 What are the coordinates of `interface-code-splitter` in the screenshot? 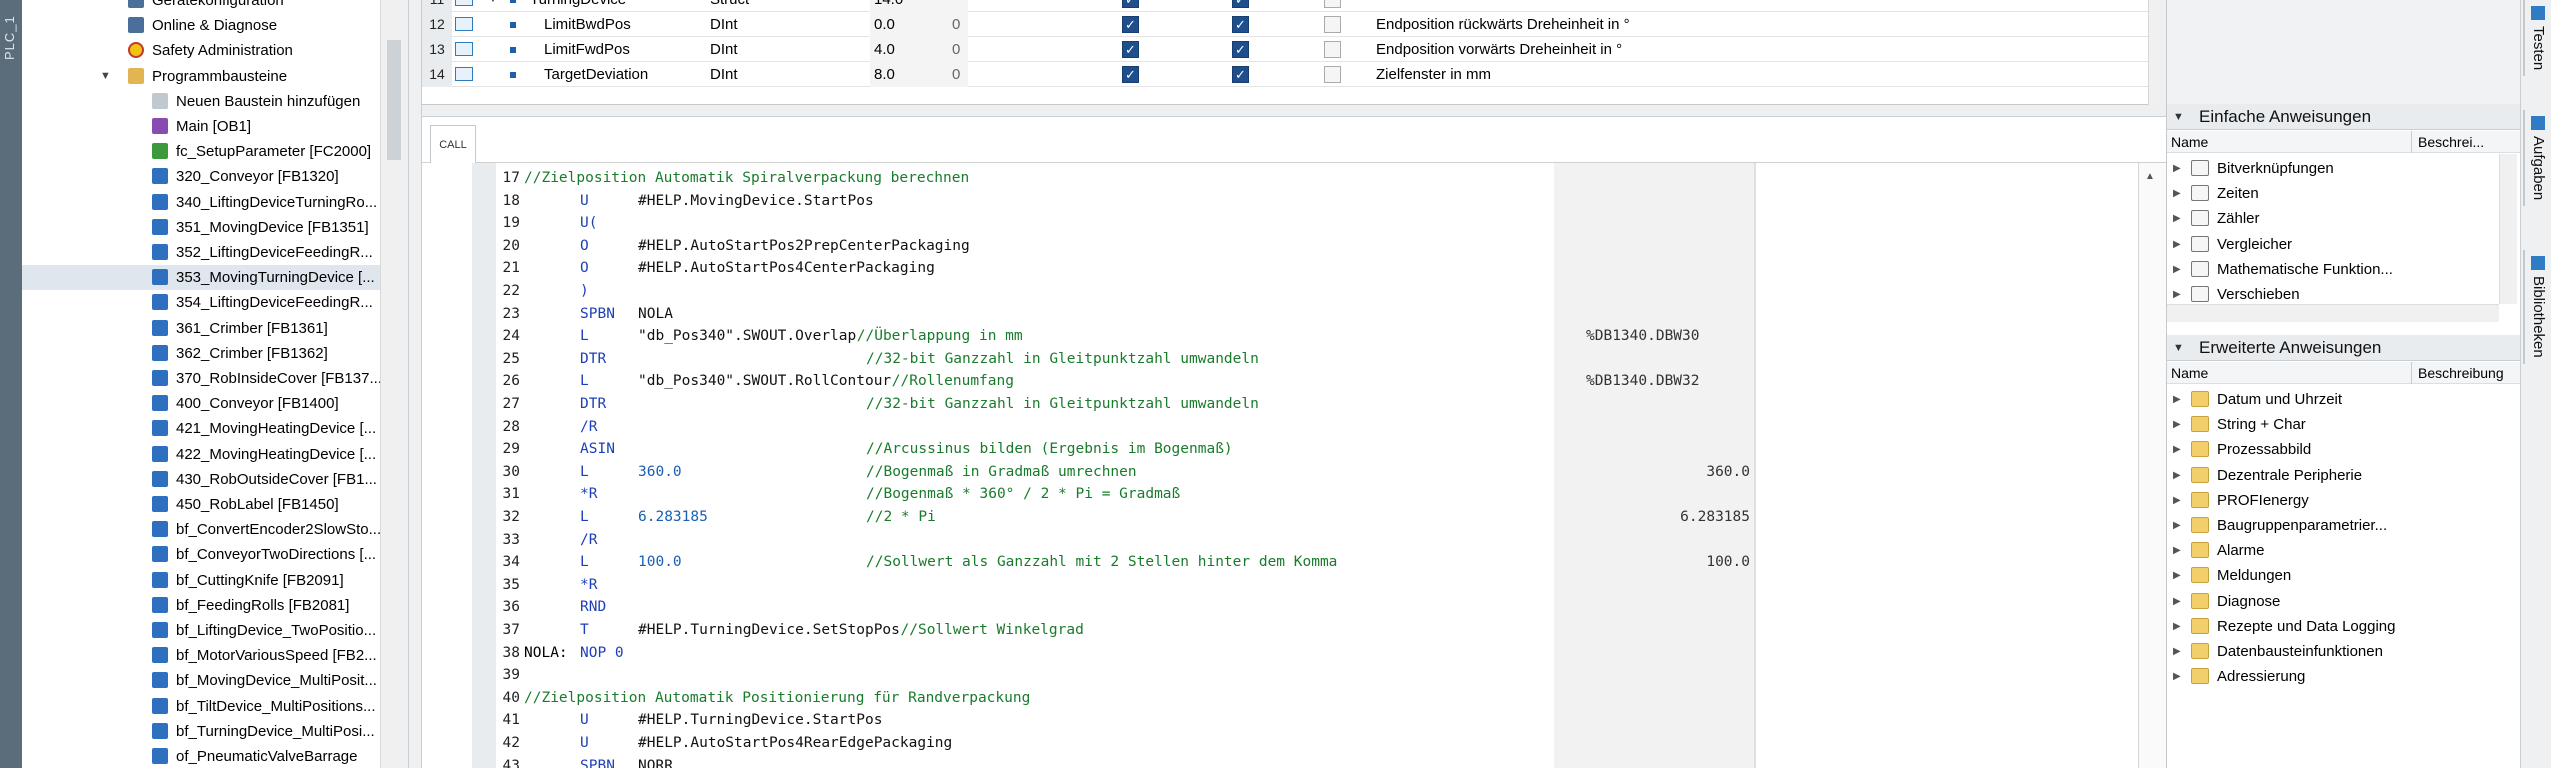 It's located at (1294, 111).